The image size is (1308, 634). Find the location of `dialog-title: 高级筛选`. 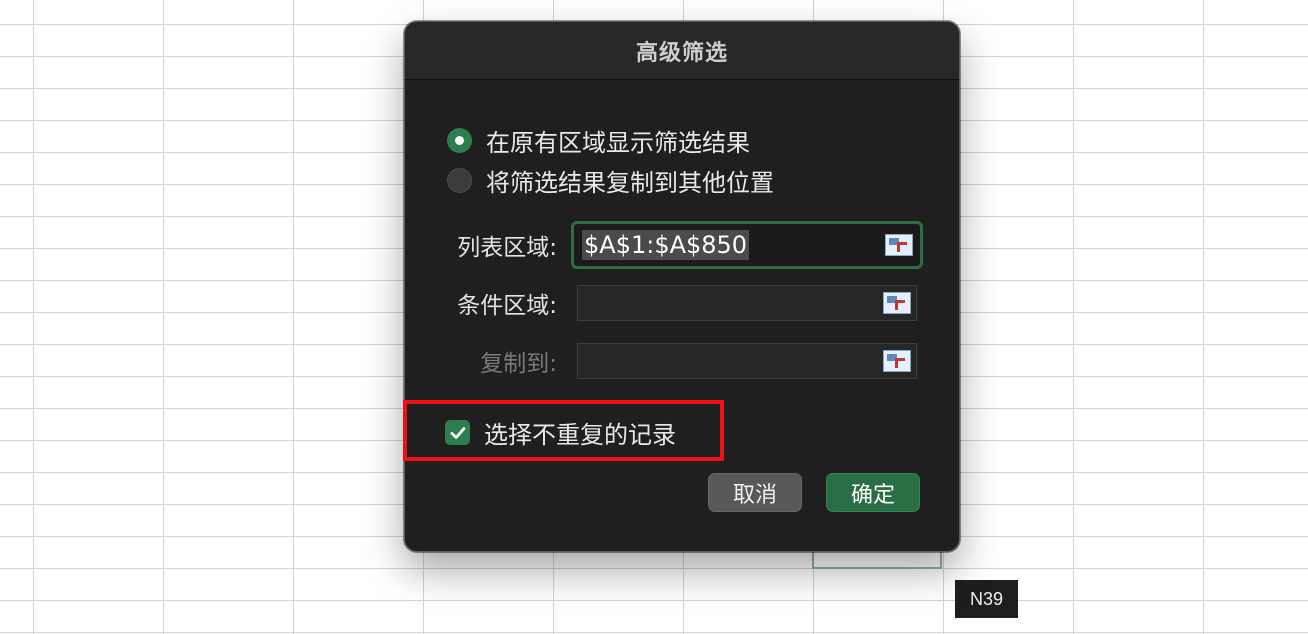

dialog-title: 高级筛选 is located at coordinates (681, 53).